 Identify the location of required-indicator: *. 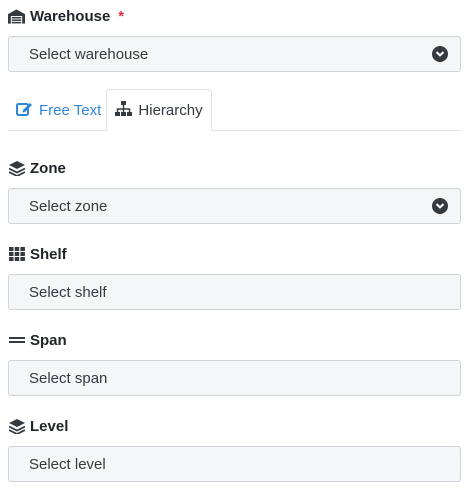
(121, 16).